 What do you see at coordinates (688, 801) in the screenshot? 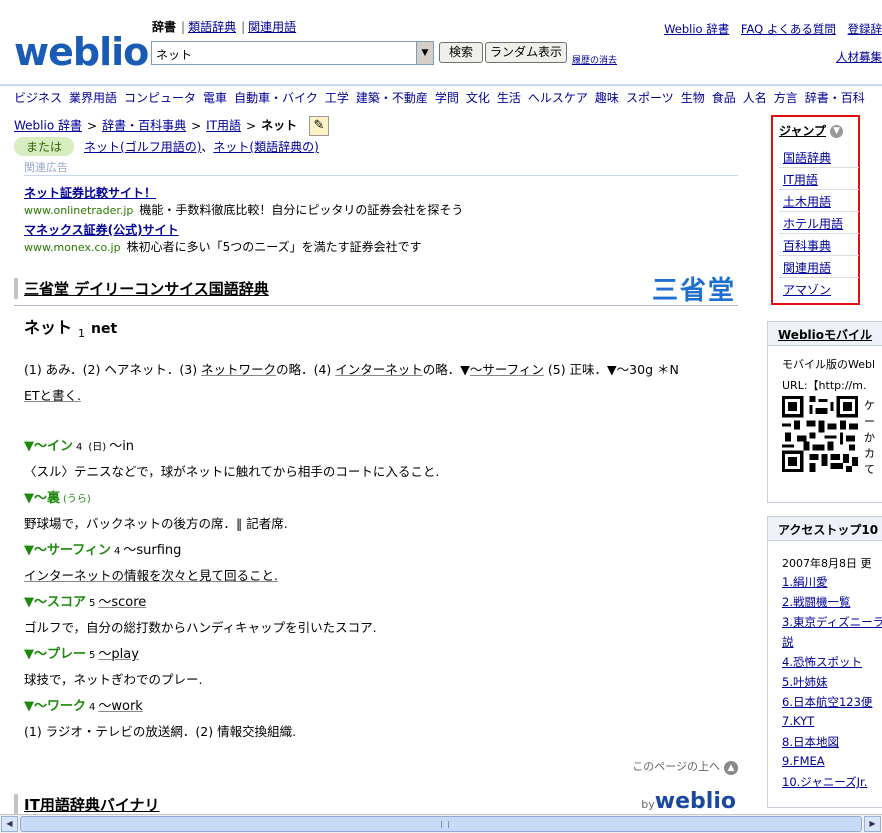
I see `by-weblio-logo: byweblio` at bounding box center [688, 801].